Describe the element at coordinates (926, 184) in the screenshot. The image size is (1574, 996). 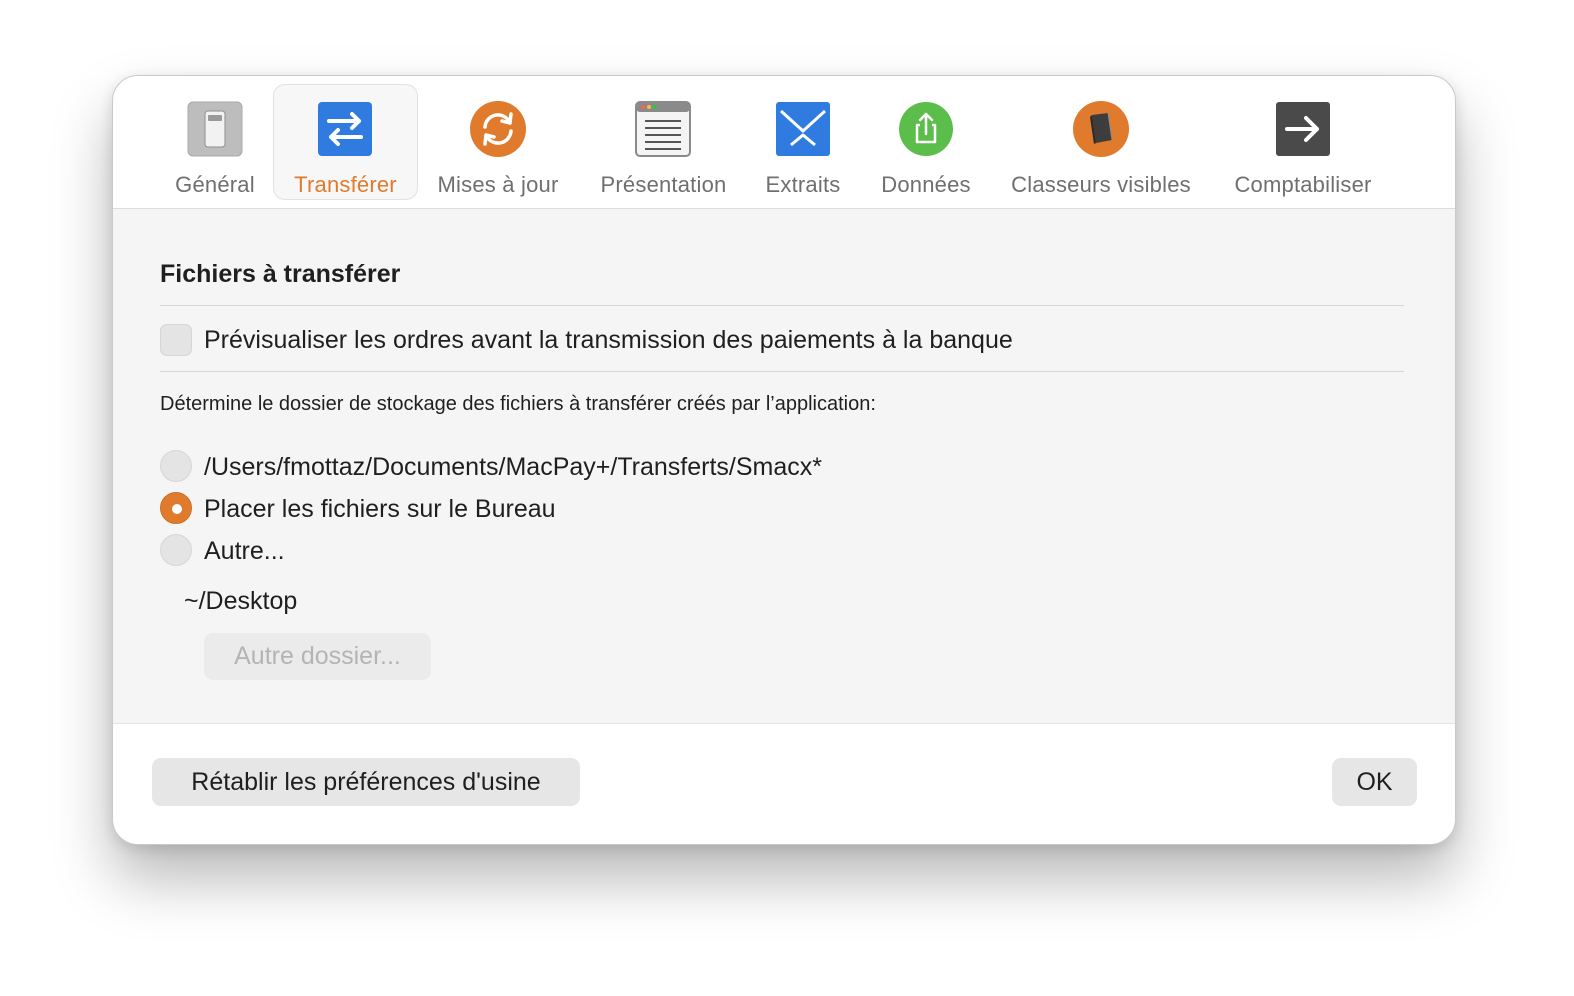
I see `tab-label: Données` at that location.